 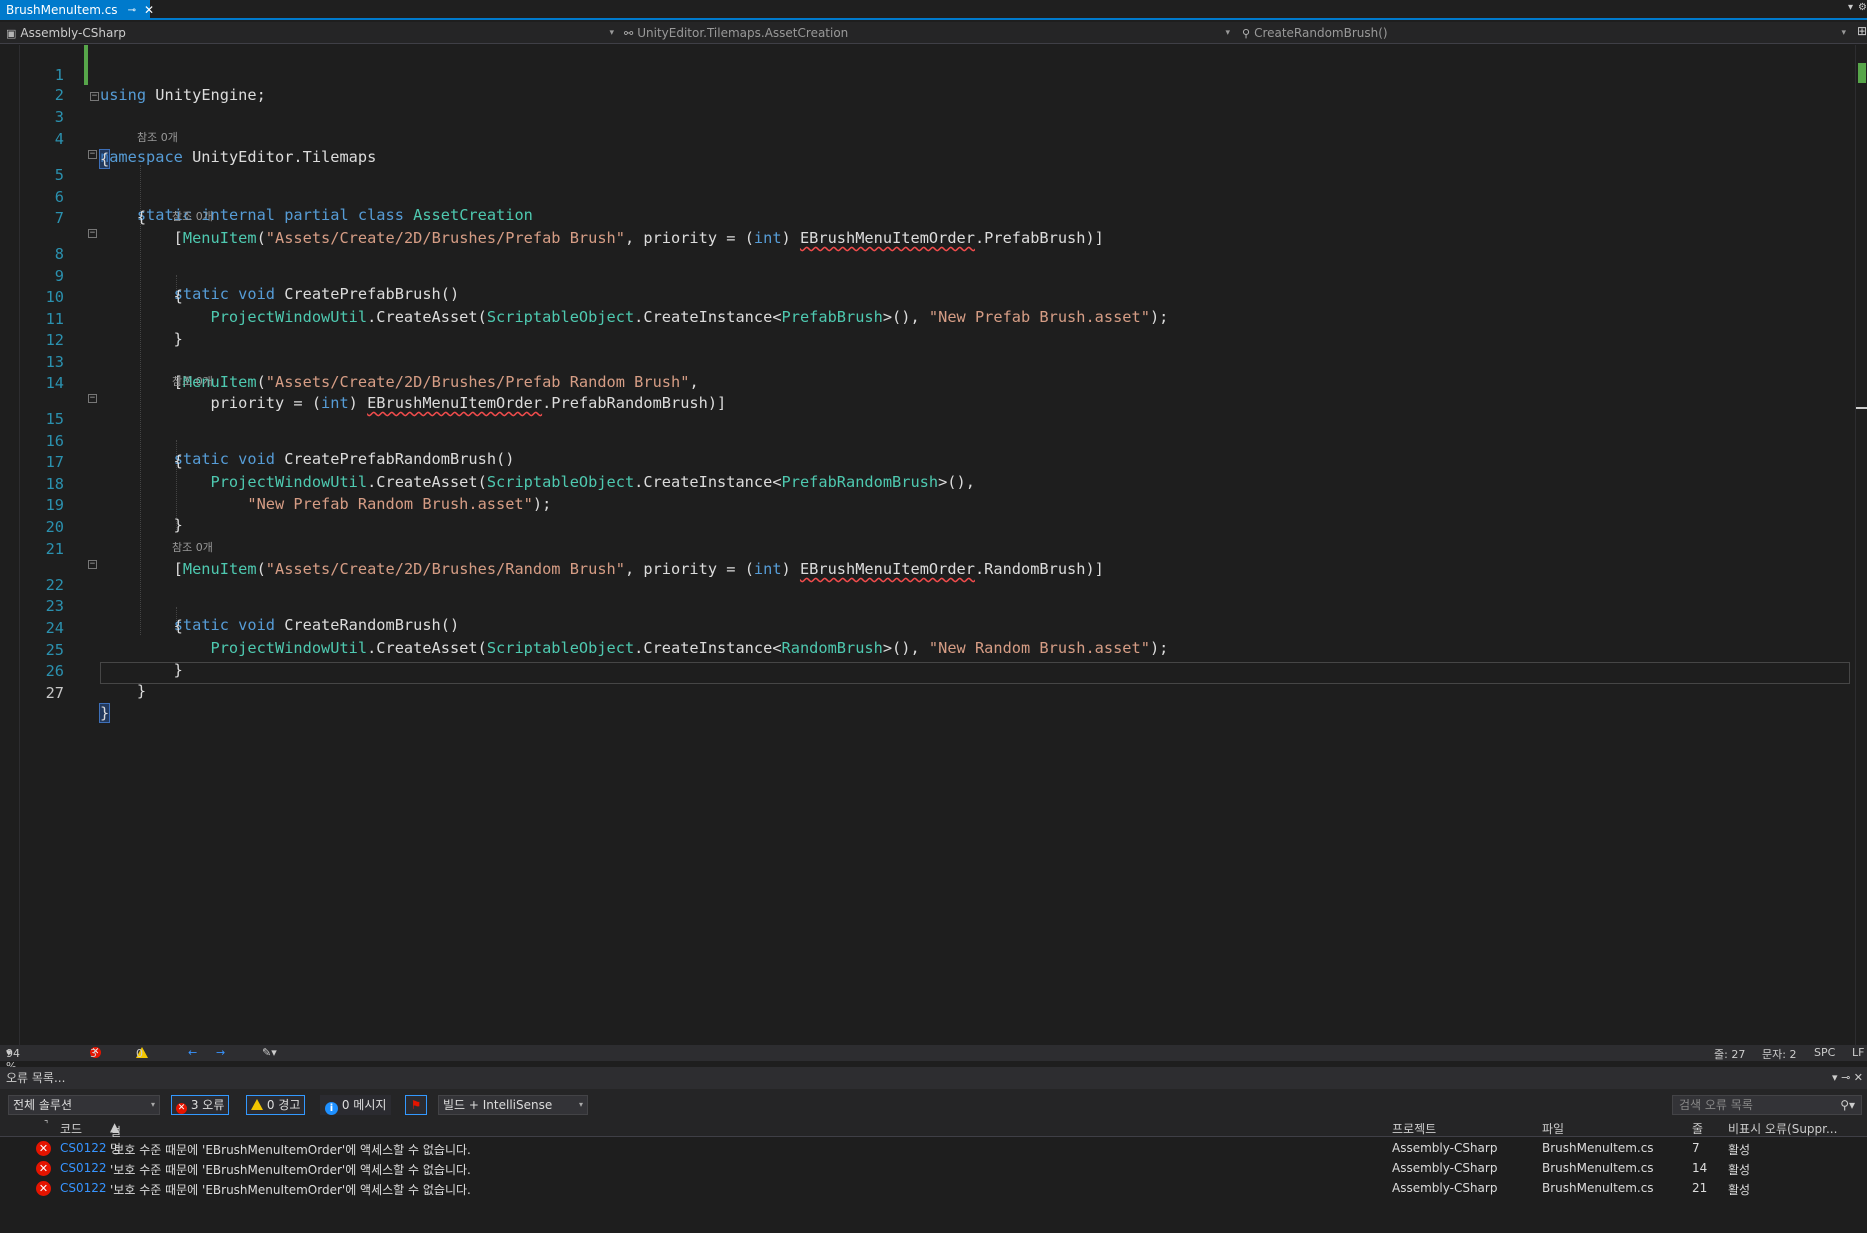 I want to click on code-line: 2, so click(x=925, y=84).